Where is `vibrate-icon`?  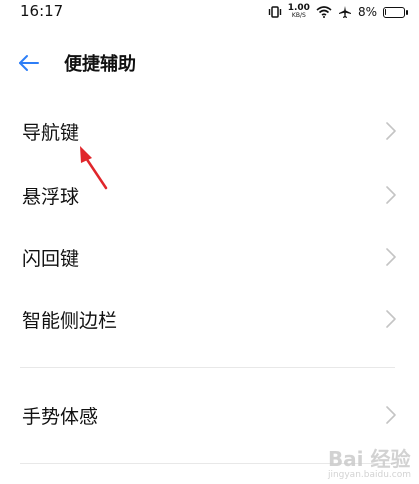 vibrate-icon is located at coordinates (274, 12).